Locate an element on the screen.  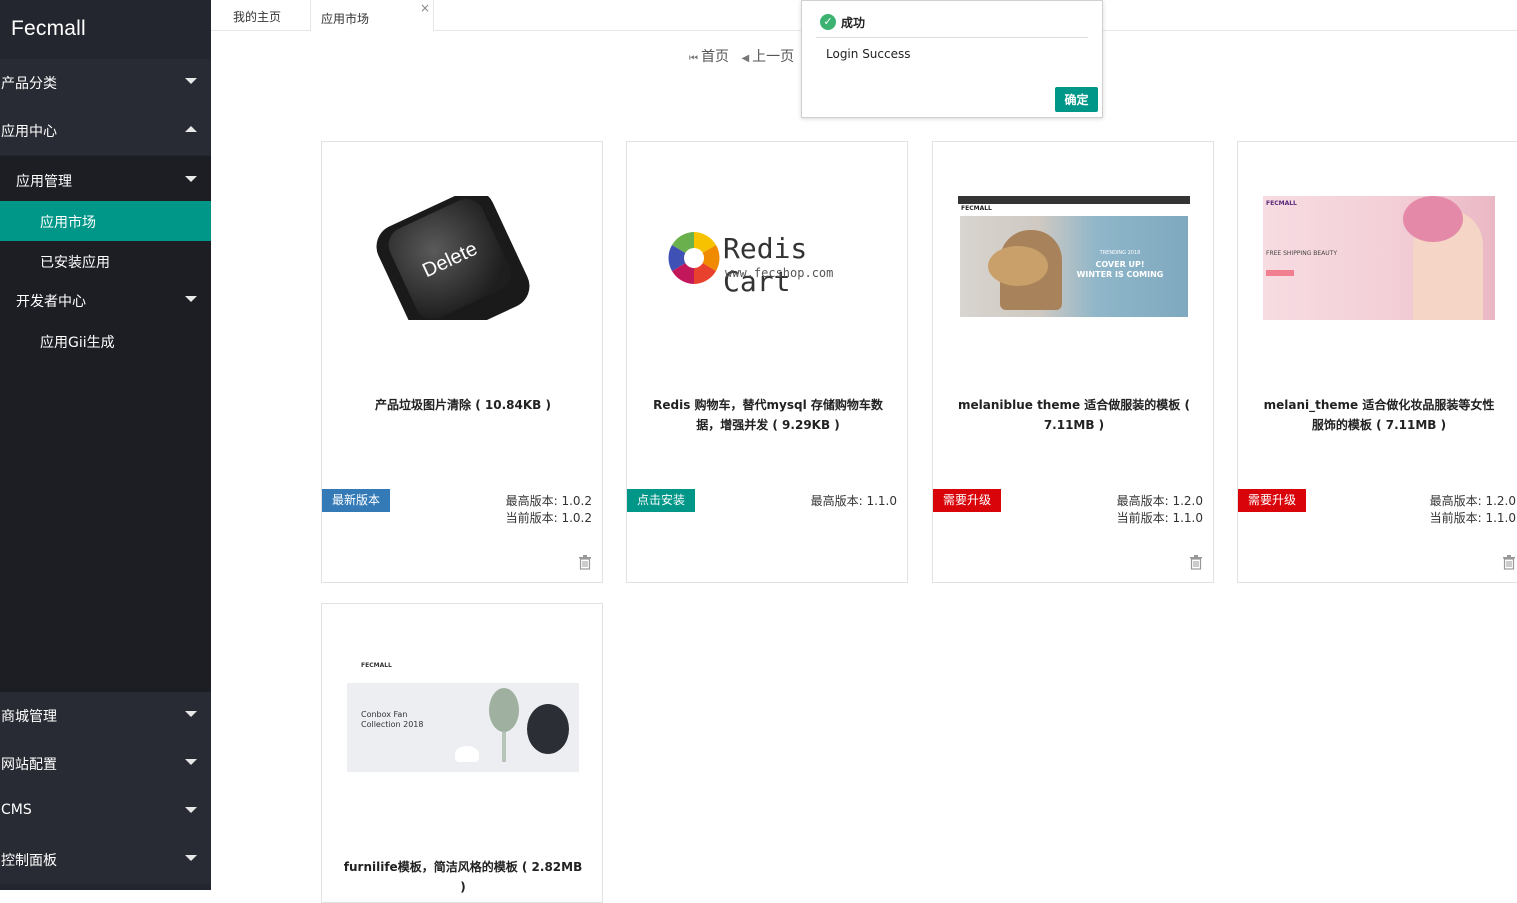
sidebar-item-app-management: 应用管理 is located at coordinates (105, 180).